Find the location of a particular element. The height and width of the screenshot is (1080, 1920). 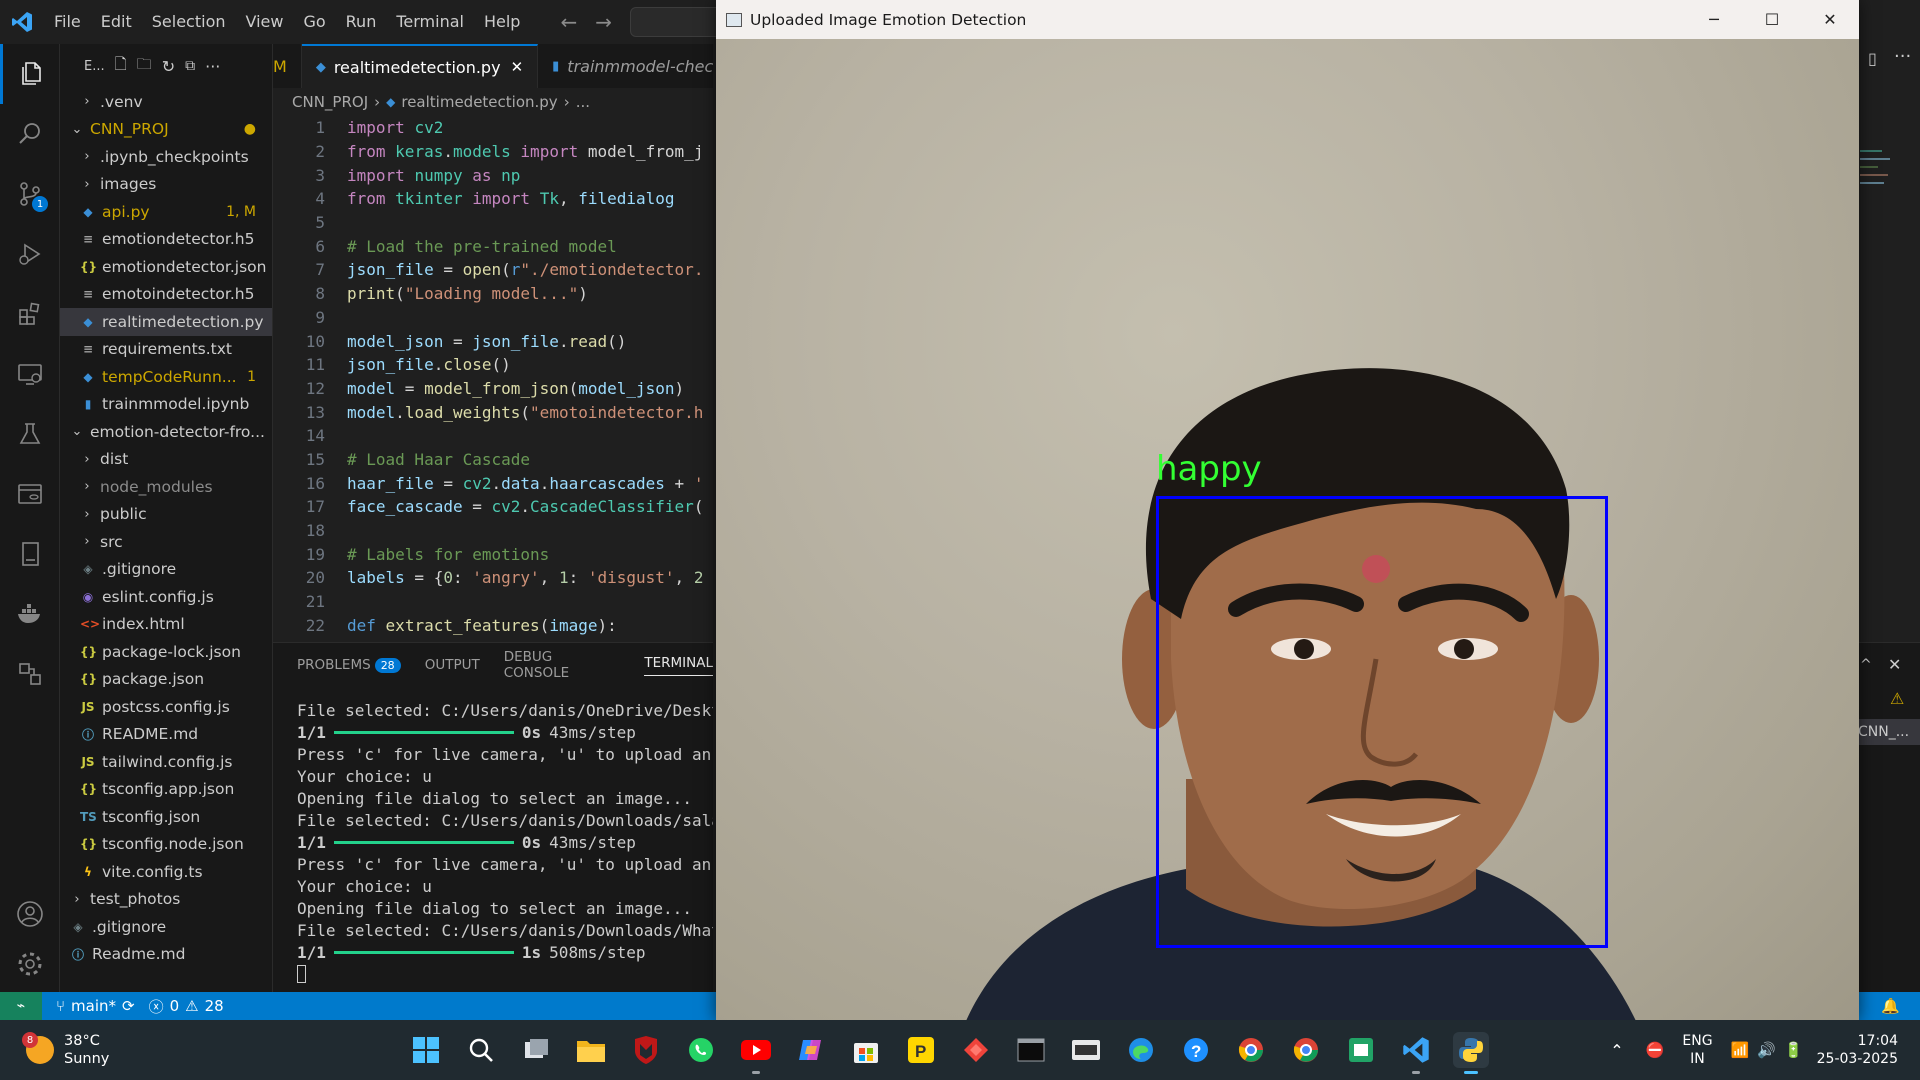

microsoft-store-icon is located at coordinates (866, 1050).